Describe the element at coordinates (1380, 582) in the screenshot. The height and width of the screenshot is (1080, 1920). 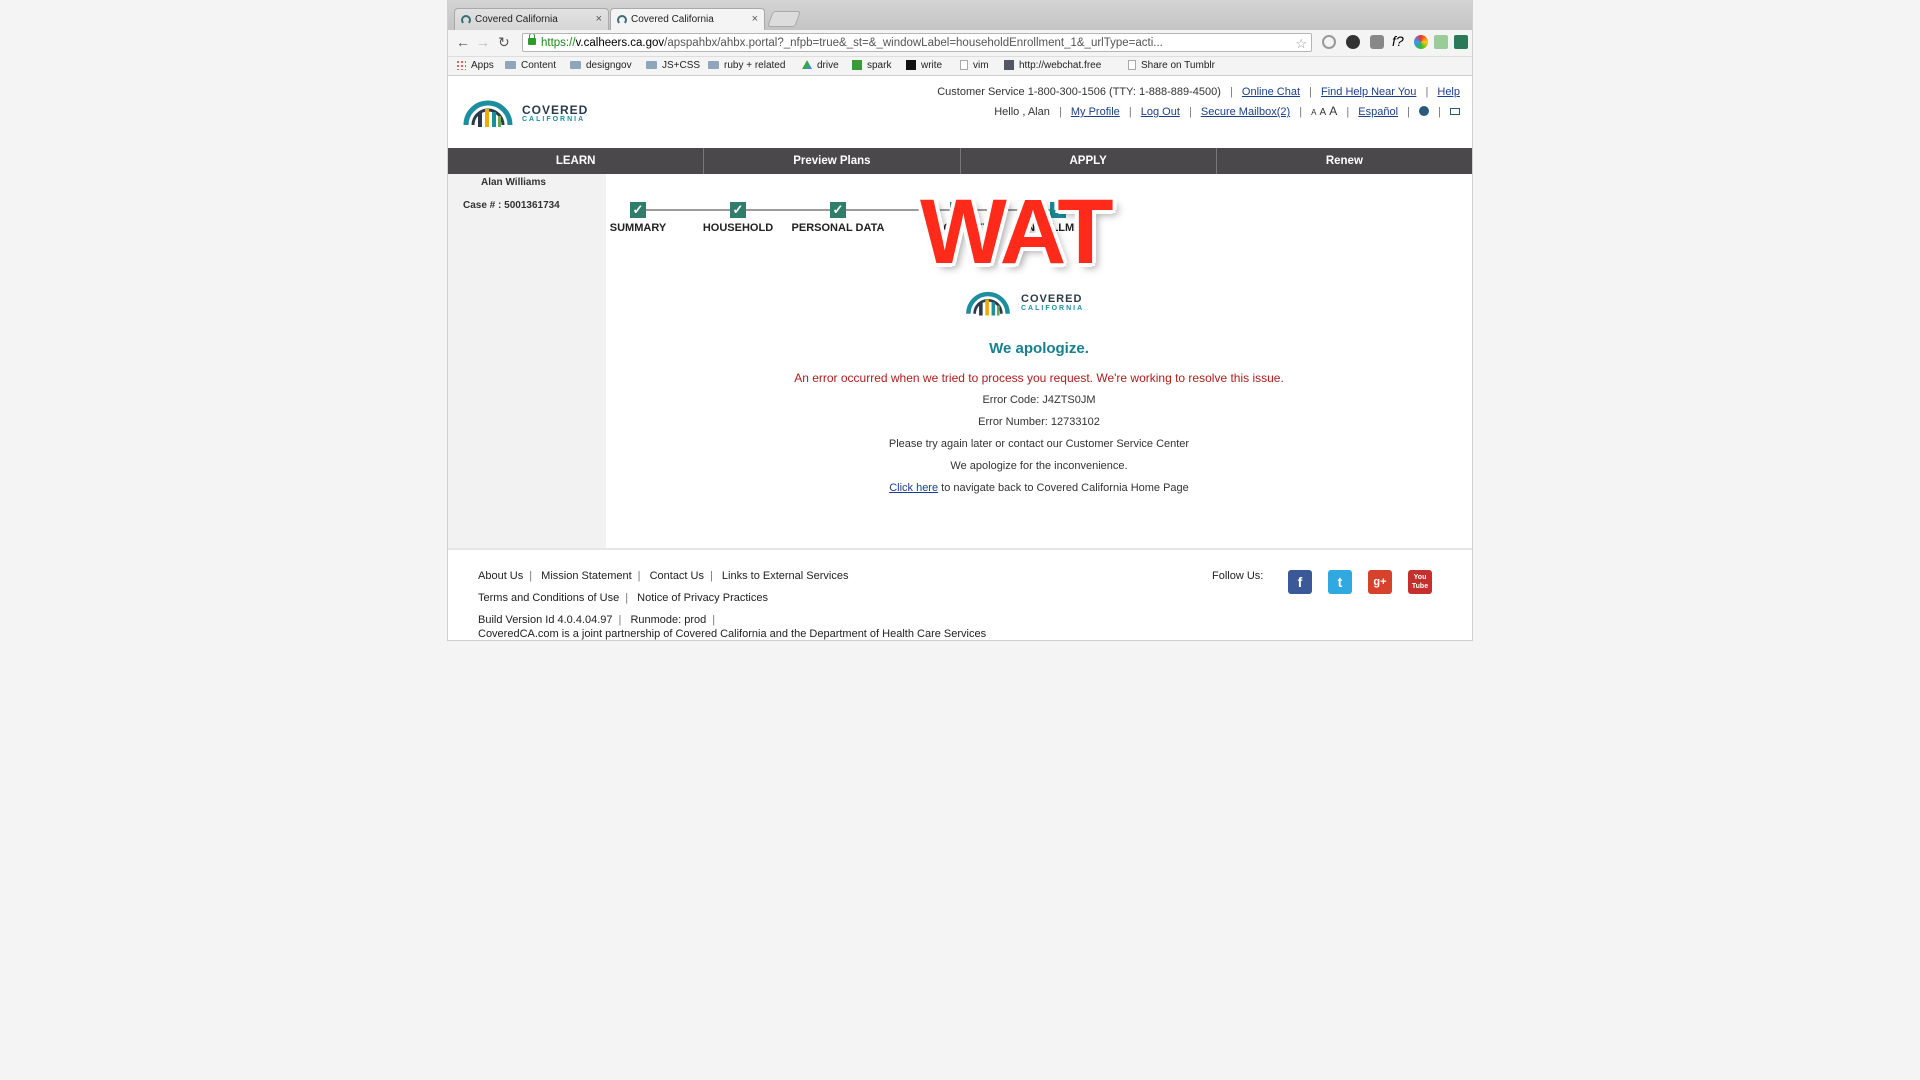
I see `google-plus-icon: g+` at that location.